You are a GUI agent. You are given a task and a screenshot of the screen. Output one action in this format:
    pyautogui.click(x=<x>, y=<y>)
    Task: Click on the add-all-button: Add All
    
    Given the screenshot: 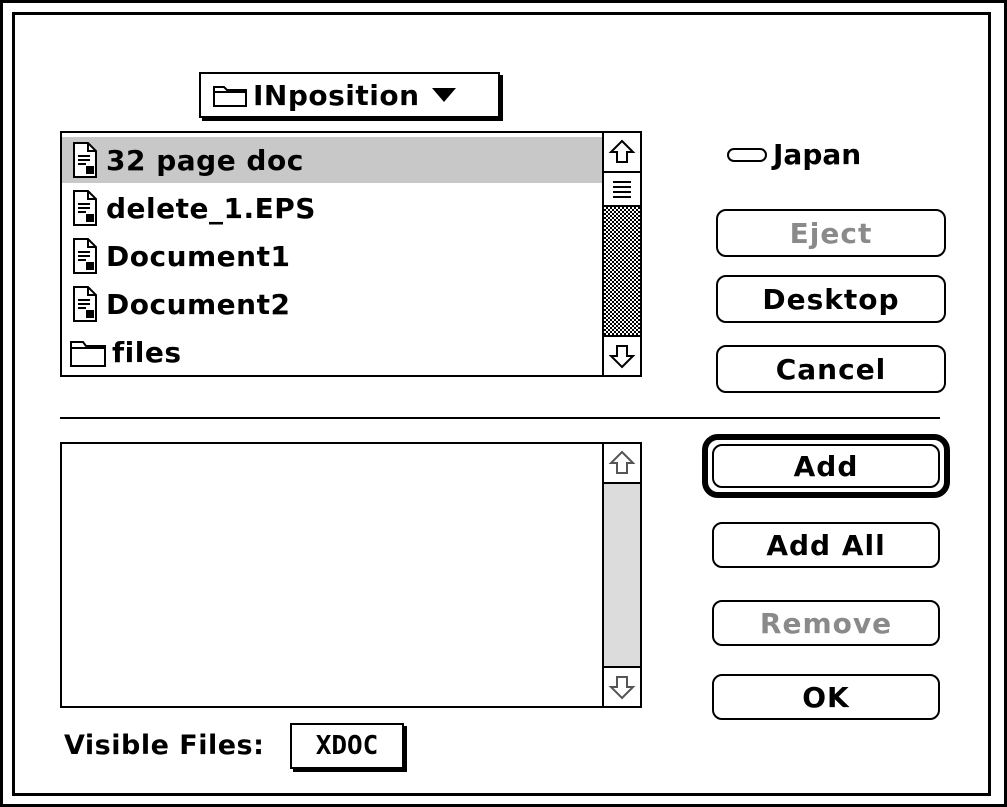 What is the action you would take?
    pyautogui.click(x=826, y=545)
    